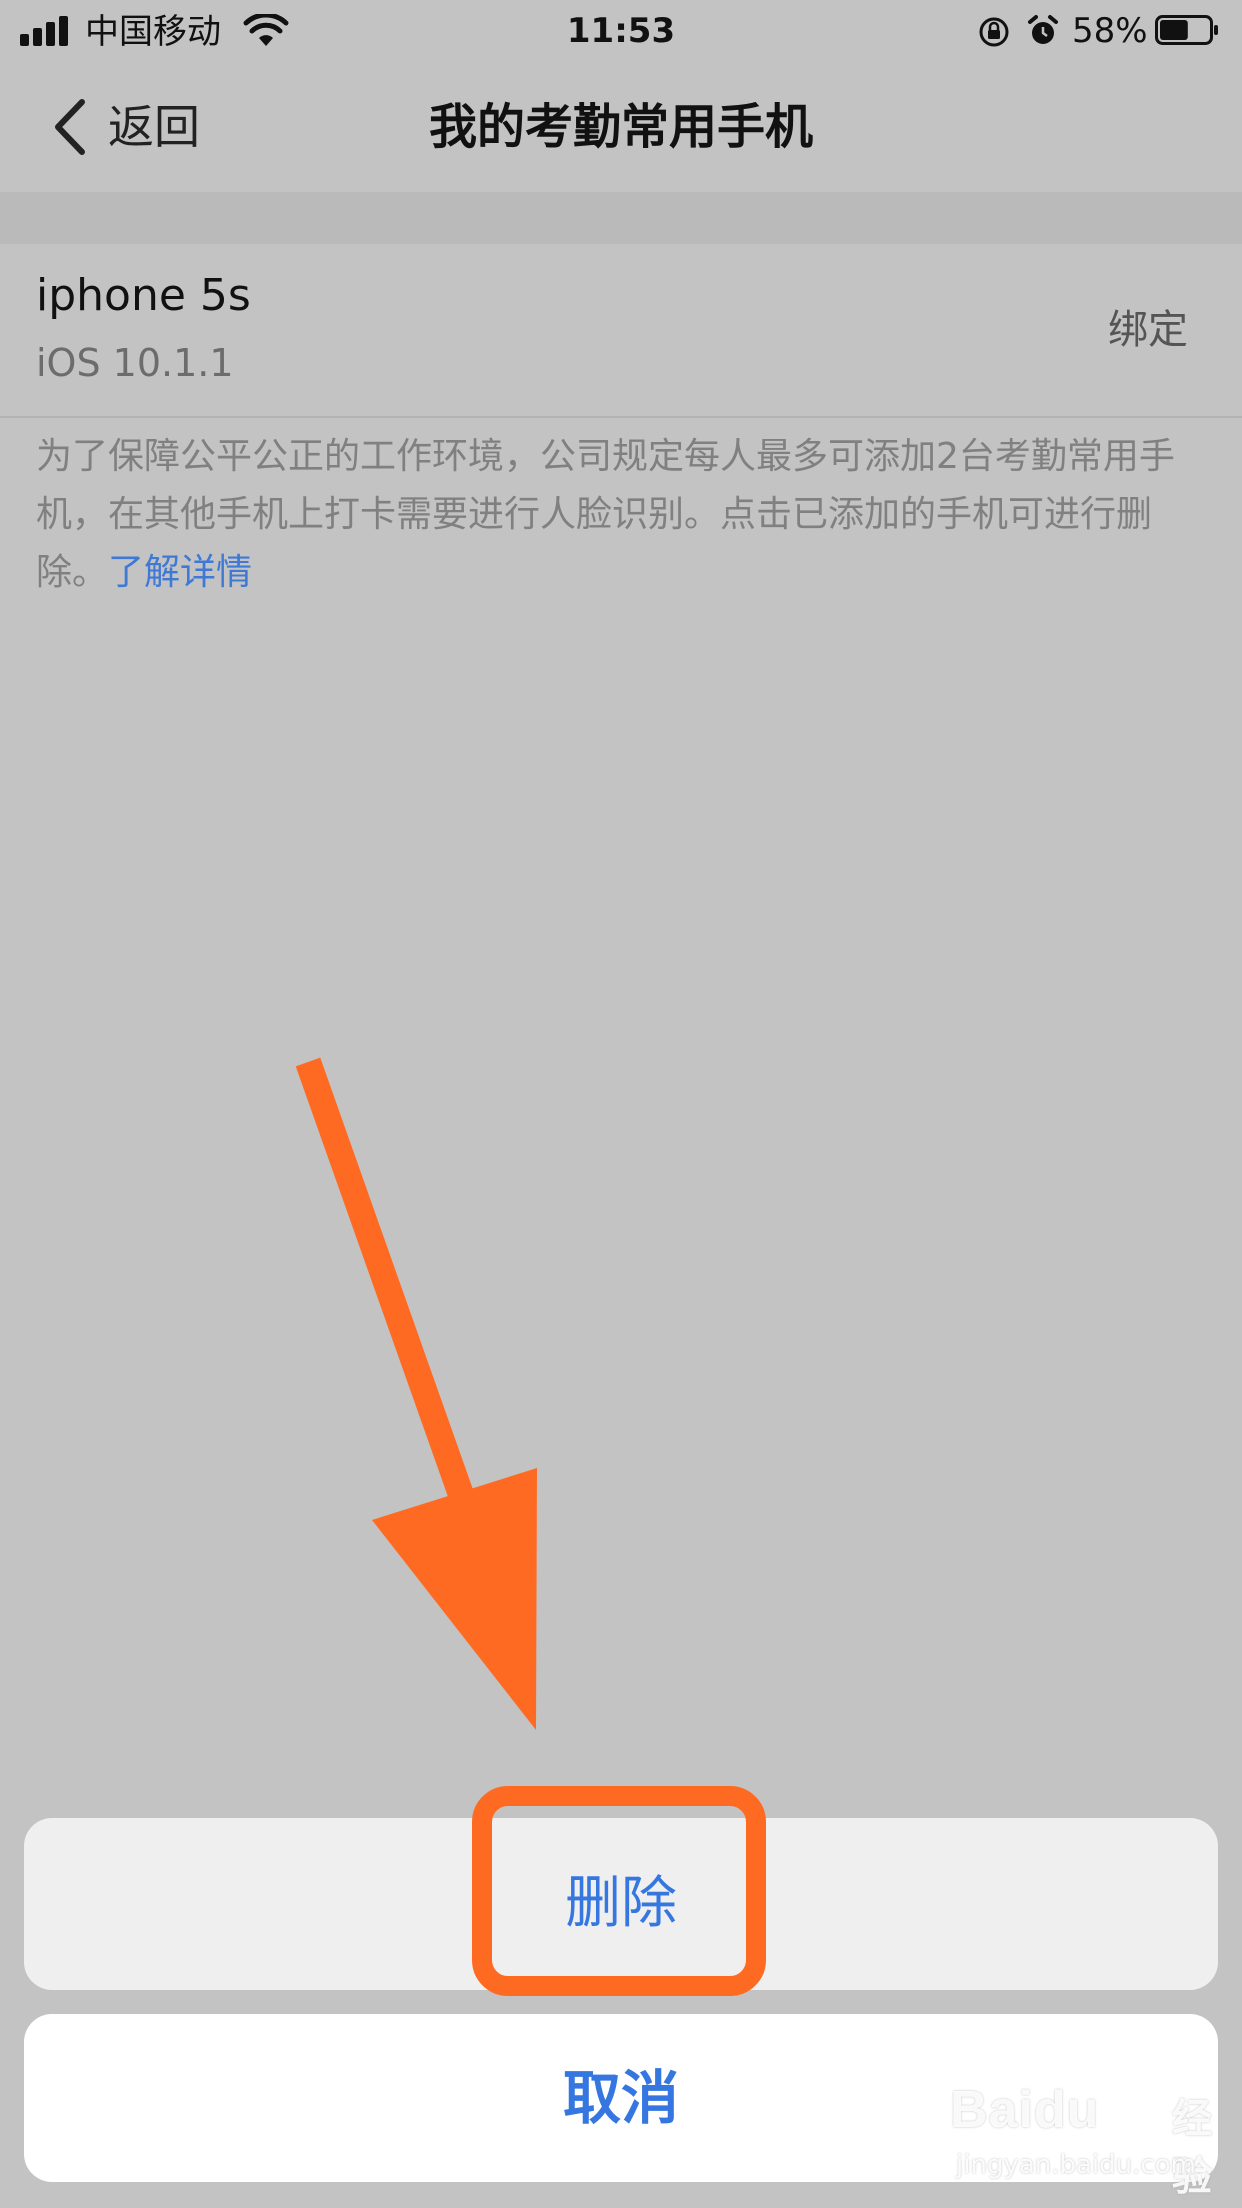 This screenshot has width=1242, height=2208. What do you see at coordinates (619, 1891) in the screenshot?
I see `annotation-highlight-box` at bounding box center [619, 1891].